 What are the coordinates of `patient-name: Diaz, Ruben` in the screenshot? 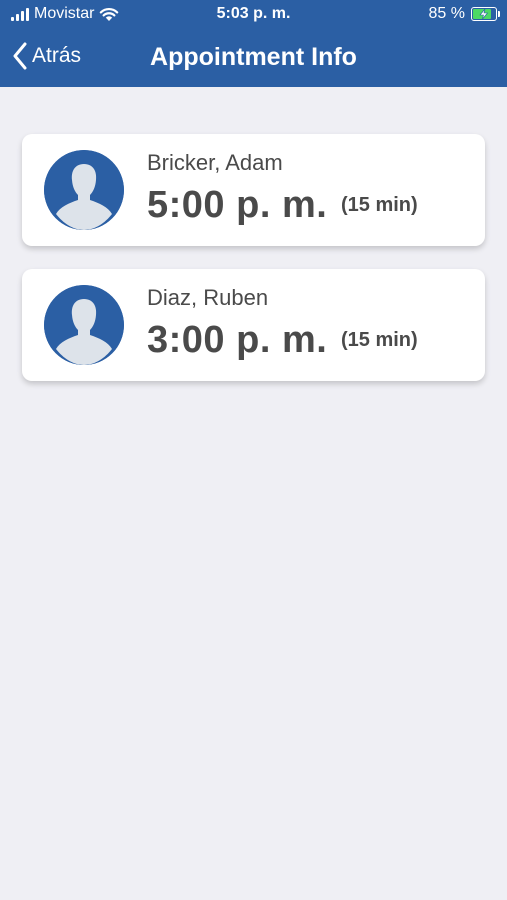 It's located at (208, 297).